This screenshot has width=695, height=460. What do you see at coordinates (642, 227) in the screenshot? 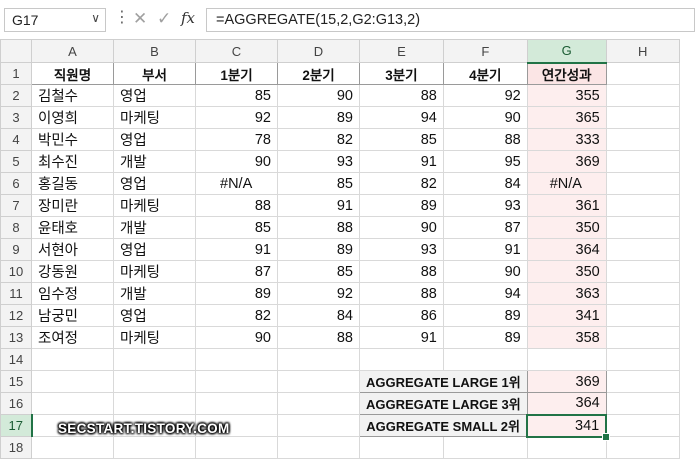
I see `cell-h8` at bounding box center [642, 227].